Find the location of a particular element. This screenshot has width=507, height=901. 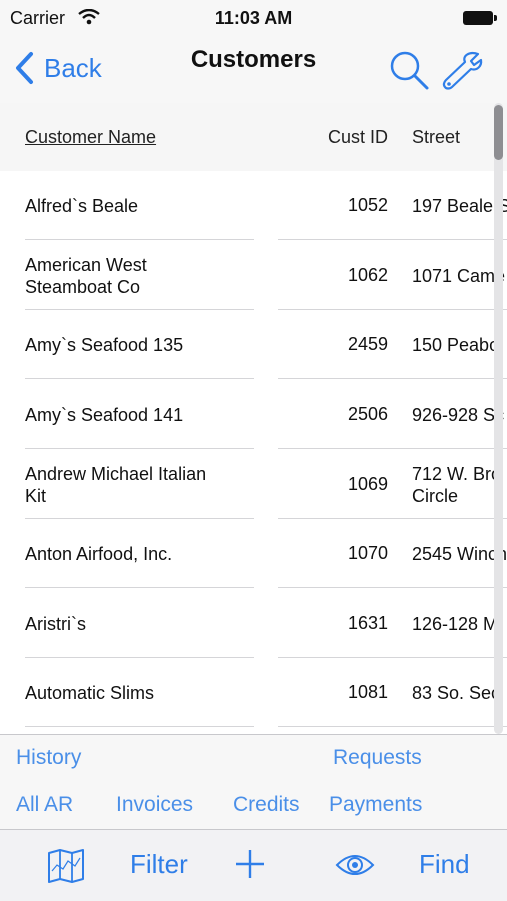

status-bar: Carrier 11:03 AM is located at coordinates (253, 18).